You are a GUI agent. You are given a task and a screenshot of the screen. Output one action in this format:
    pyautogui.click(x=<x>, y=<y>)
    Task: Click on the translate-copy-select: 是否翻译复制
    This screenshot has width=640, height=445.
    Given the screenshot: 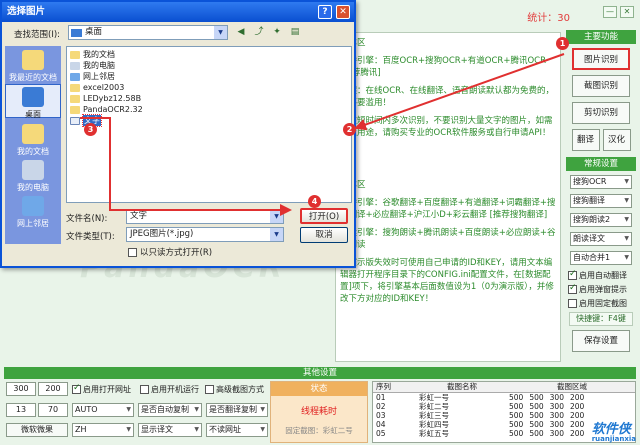 What is the action you would take?
    pyautogui.click(x=237, y=410)
    